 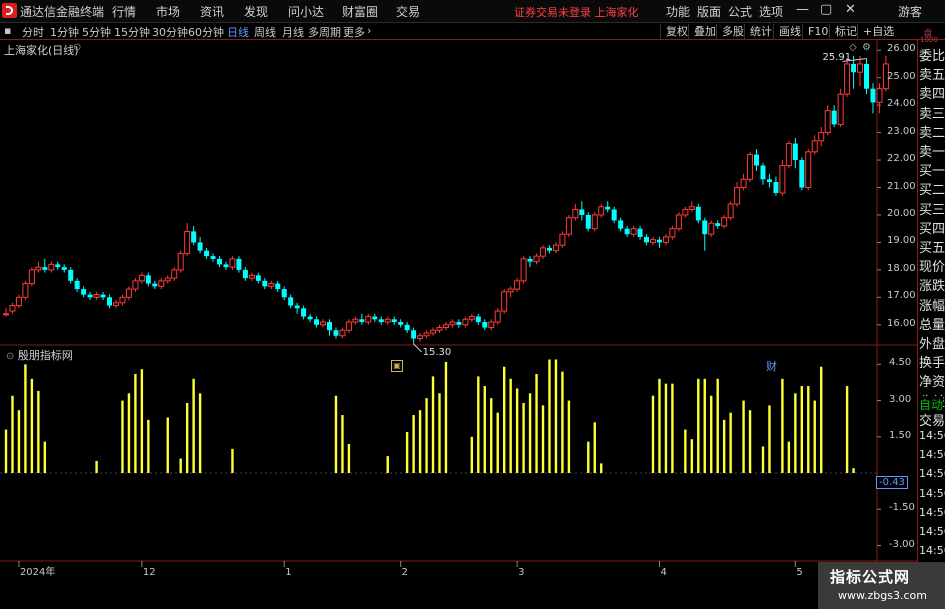 I want to click on indicator-name-text: 殷朋指标网, so click(x=45, y=355).